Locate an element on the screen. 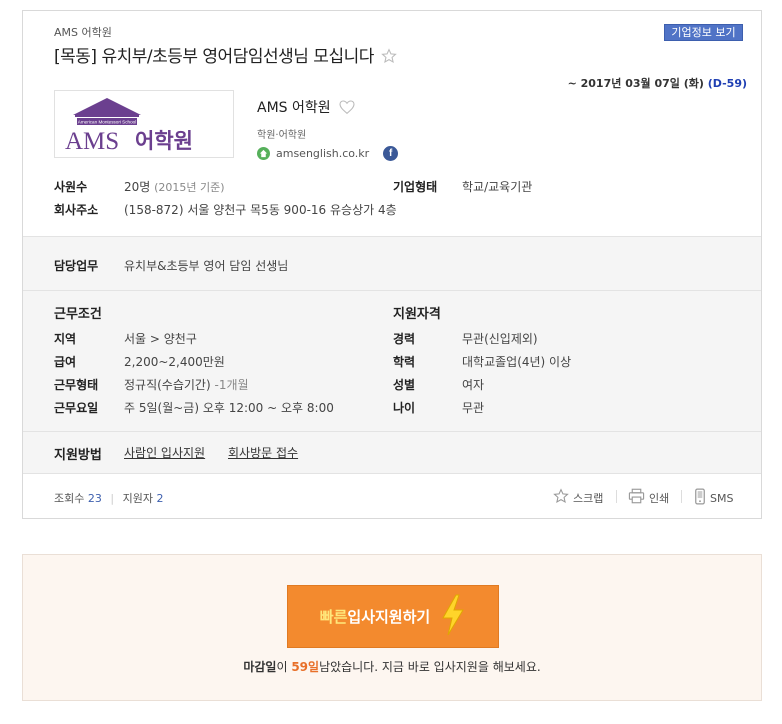 The image size is (782, 724). duty-label: 담당업무 is located at coordinates (76, 266).